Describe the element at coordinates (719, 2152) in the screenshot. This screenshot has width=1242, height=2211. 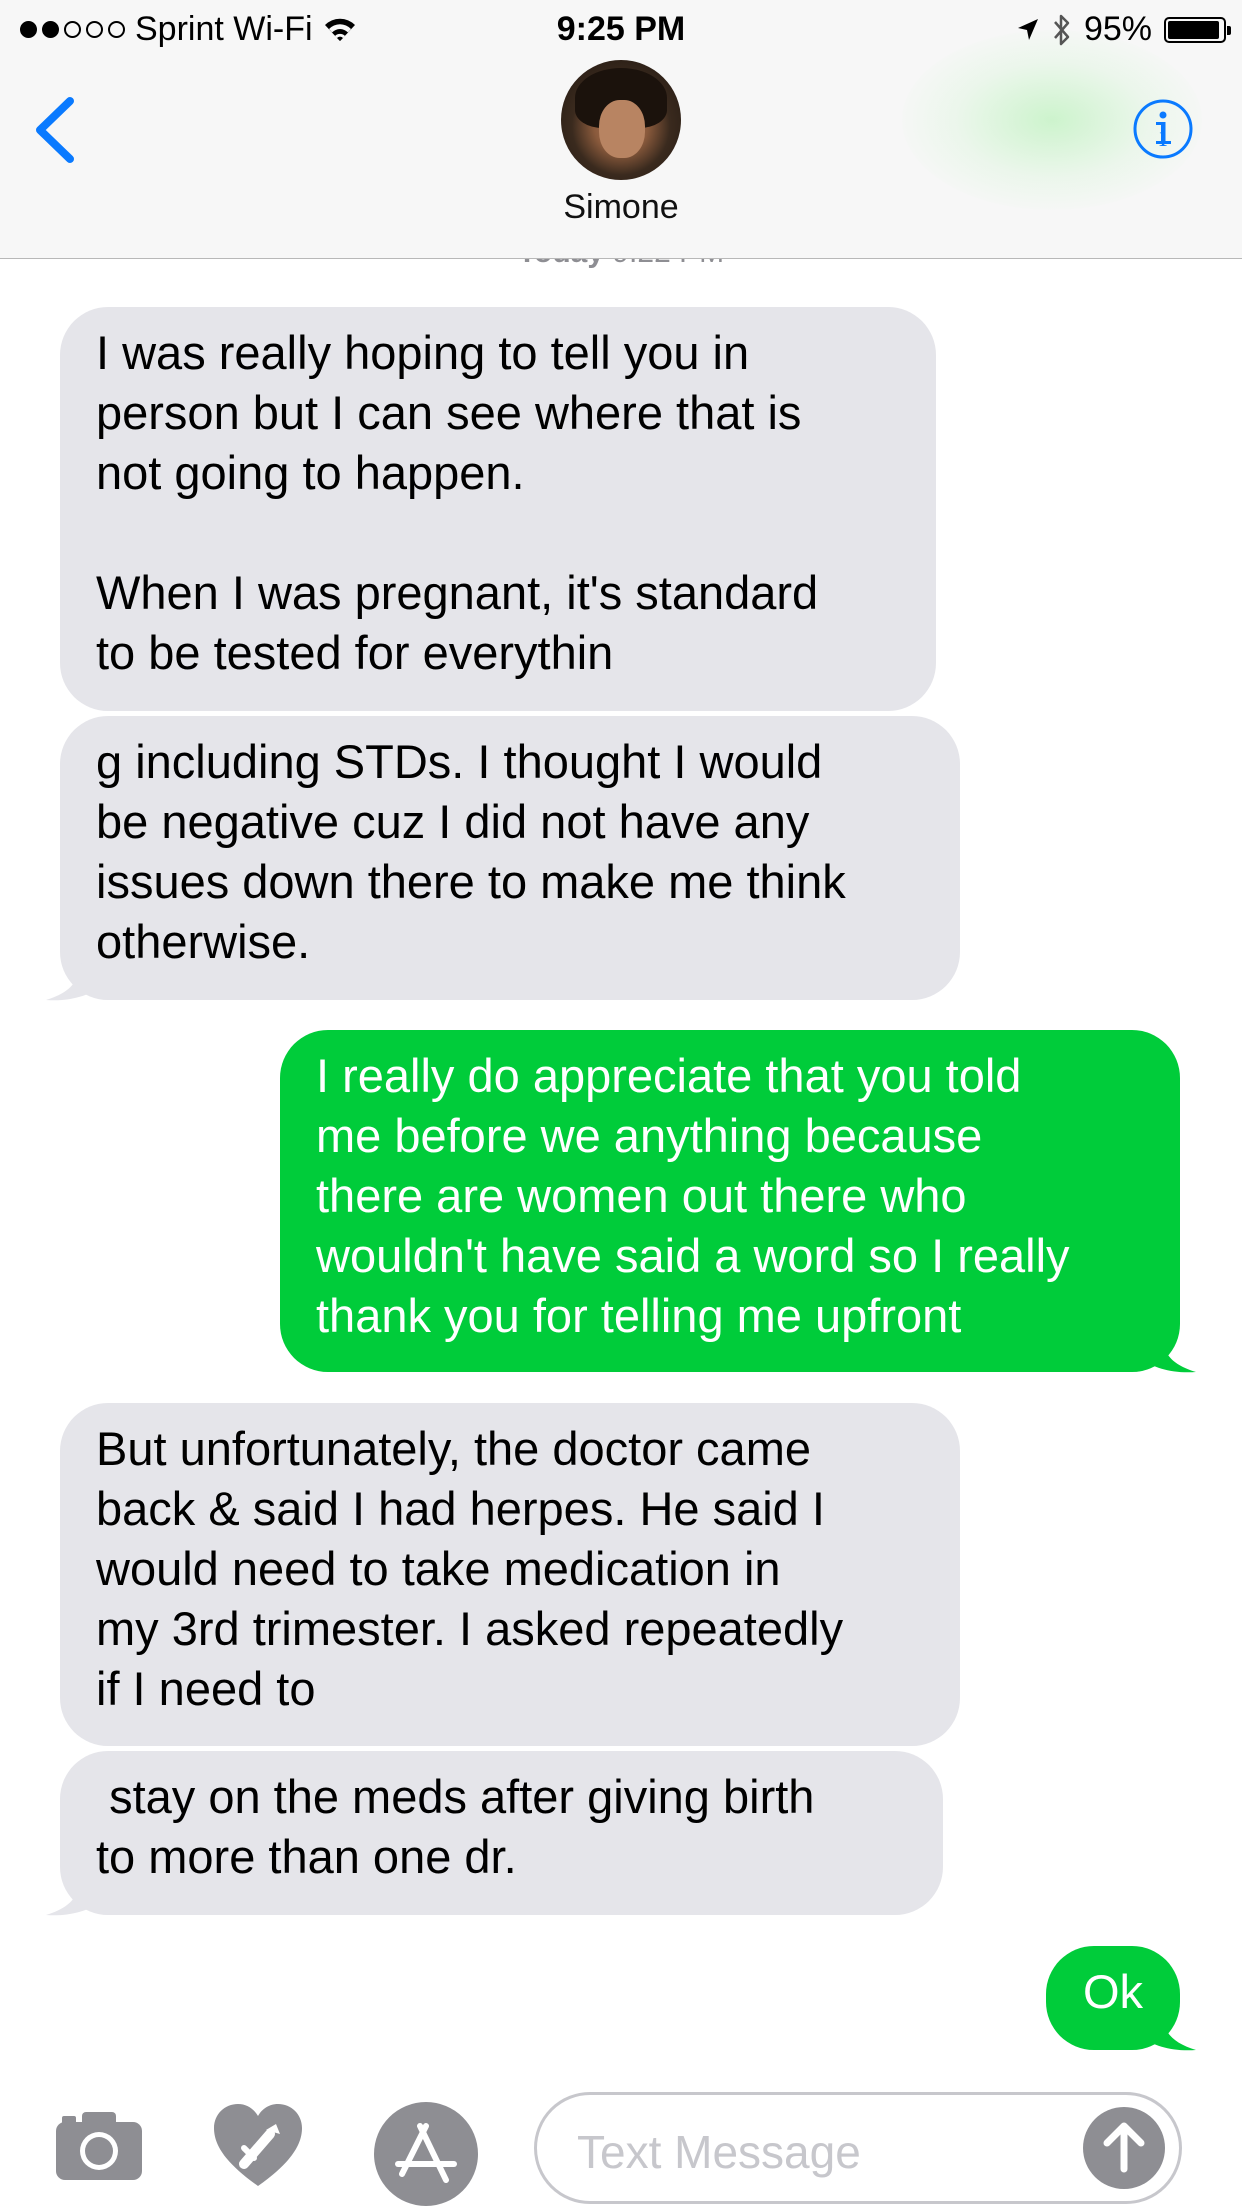
I see `message-input-placeholder: Text Message` at that location.